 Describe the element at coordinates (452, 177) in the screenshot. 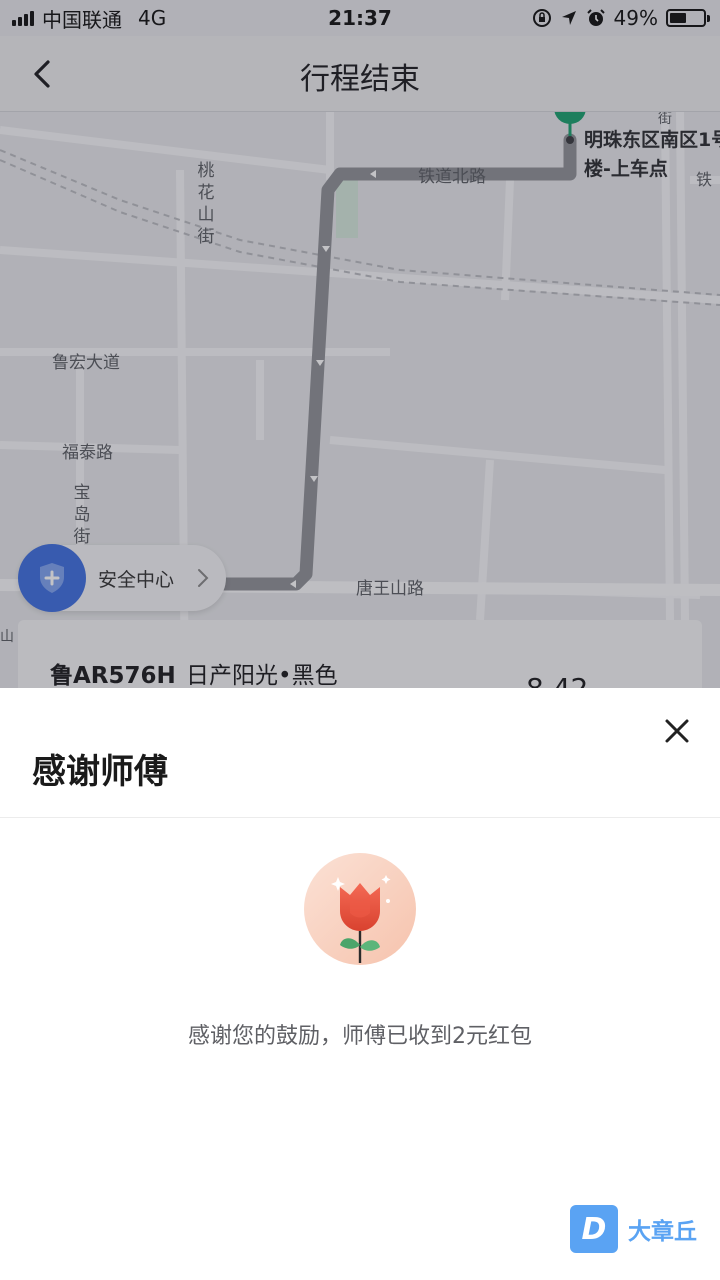

I see `map-street-label: 铁道北路` at that location.